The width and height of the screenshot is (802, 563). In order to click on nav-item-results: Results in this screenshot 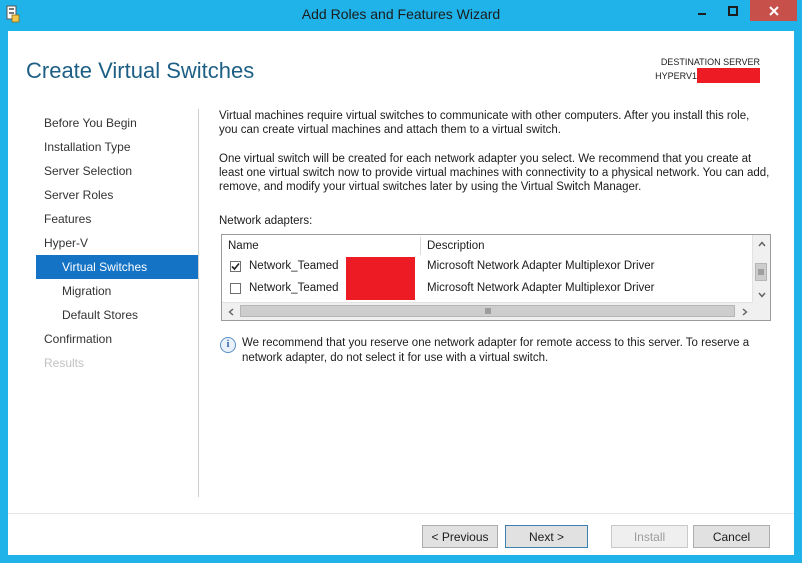, I will do `click(64, 363)`.